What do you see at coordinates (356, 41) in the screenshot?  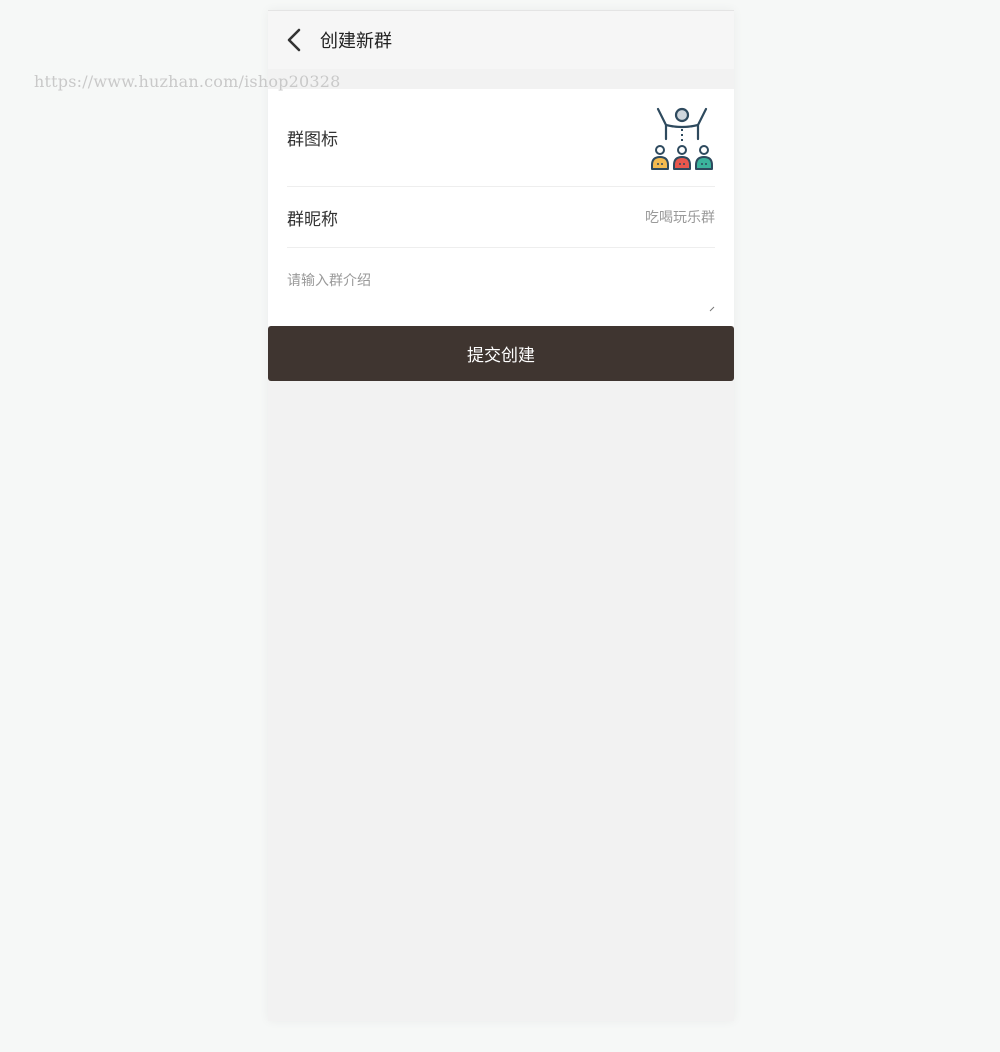 I see `page-title: 创建新群` at bounding box center [356, 41].